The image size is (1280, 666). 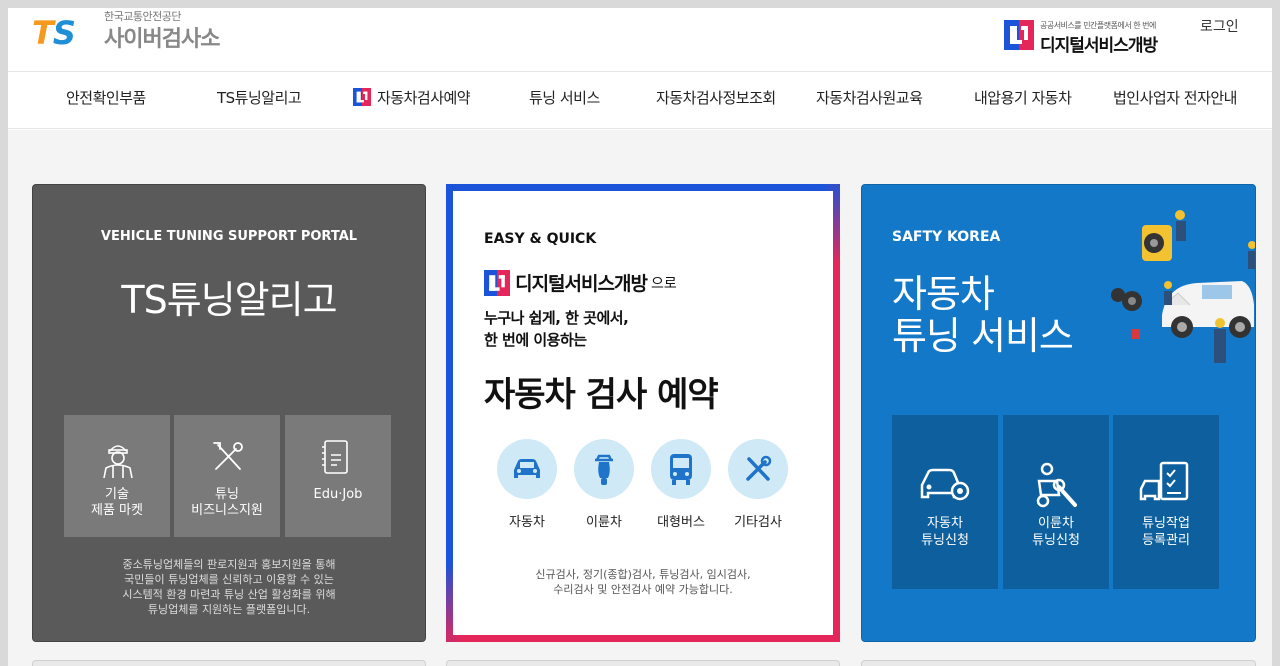 What do you see at coordinates (663, 283) in the screenshot?
I see `logo-suffix: 으로` at bounding box center [663, 283].